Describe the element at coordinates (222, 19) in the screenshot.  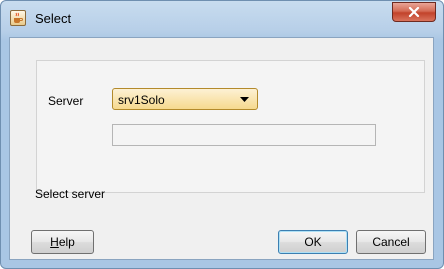
I see `title-bar: Select` at that location.